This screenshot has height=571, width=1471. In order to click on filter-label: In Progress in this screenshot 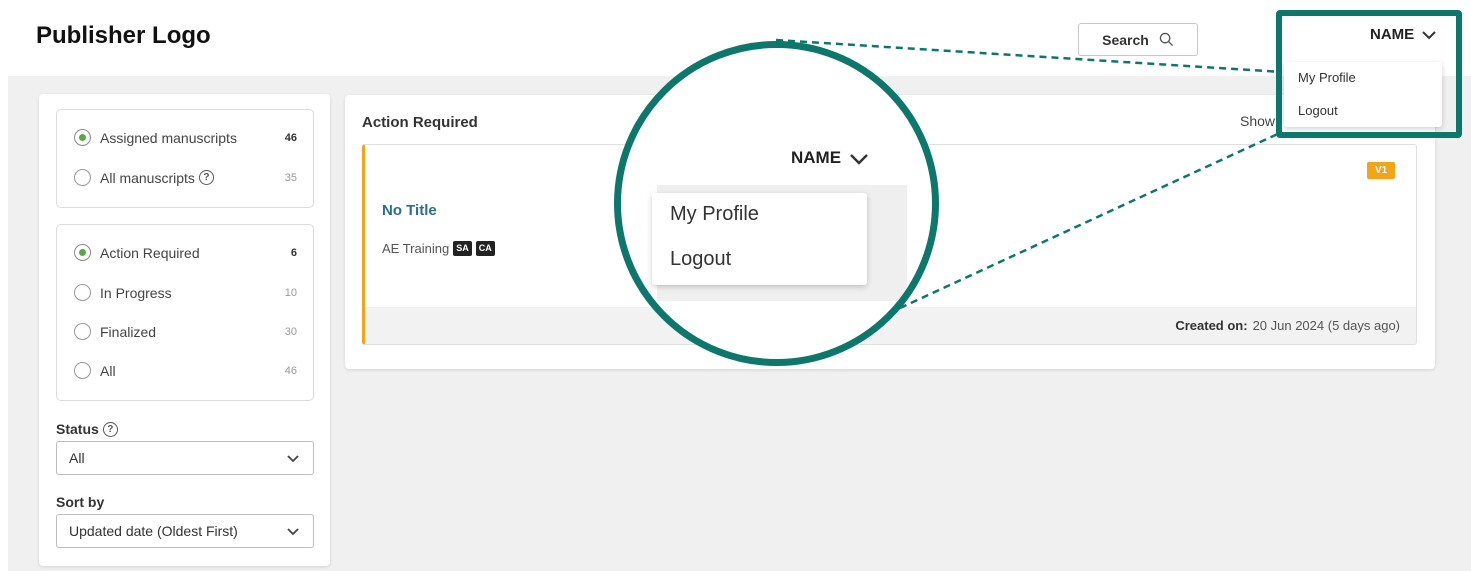, I will do `click(136, 292)`.